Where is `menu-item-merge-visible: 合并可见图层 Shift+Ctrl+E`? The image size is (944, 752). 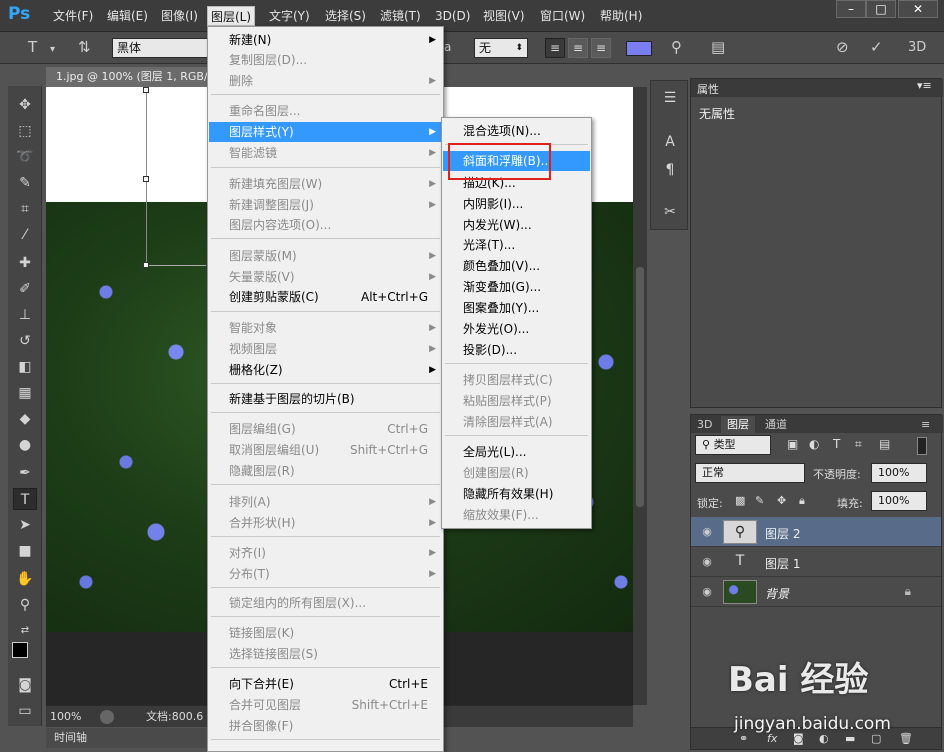 menu-item-merge-visible: 合并可见图层 Shift+Ctrl+E is located at coordinates (325, 705).